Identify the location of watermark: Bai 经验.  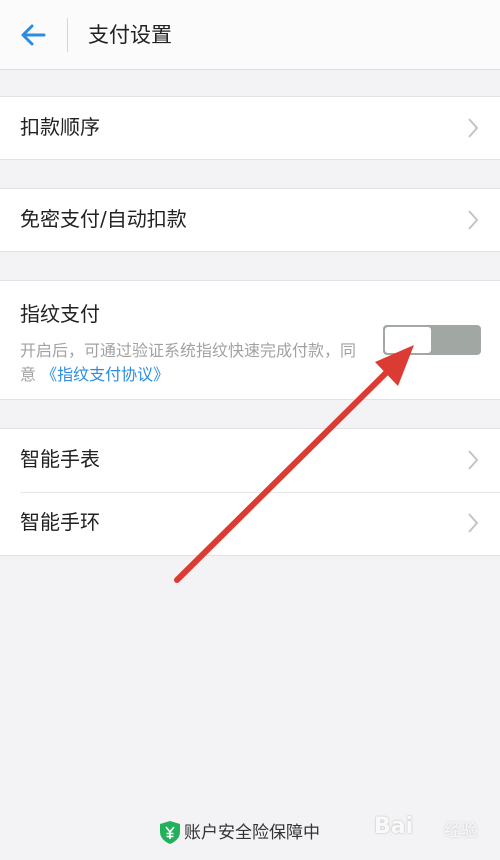
(426, 830).